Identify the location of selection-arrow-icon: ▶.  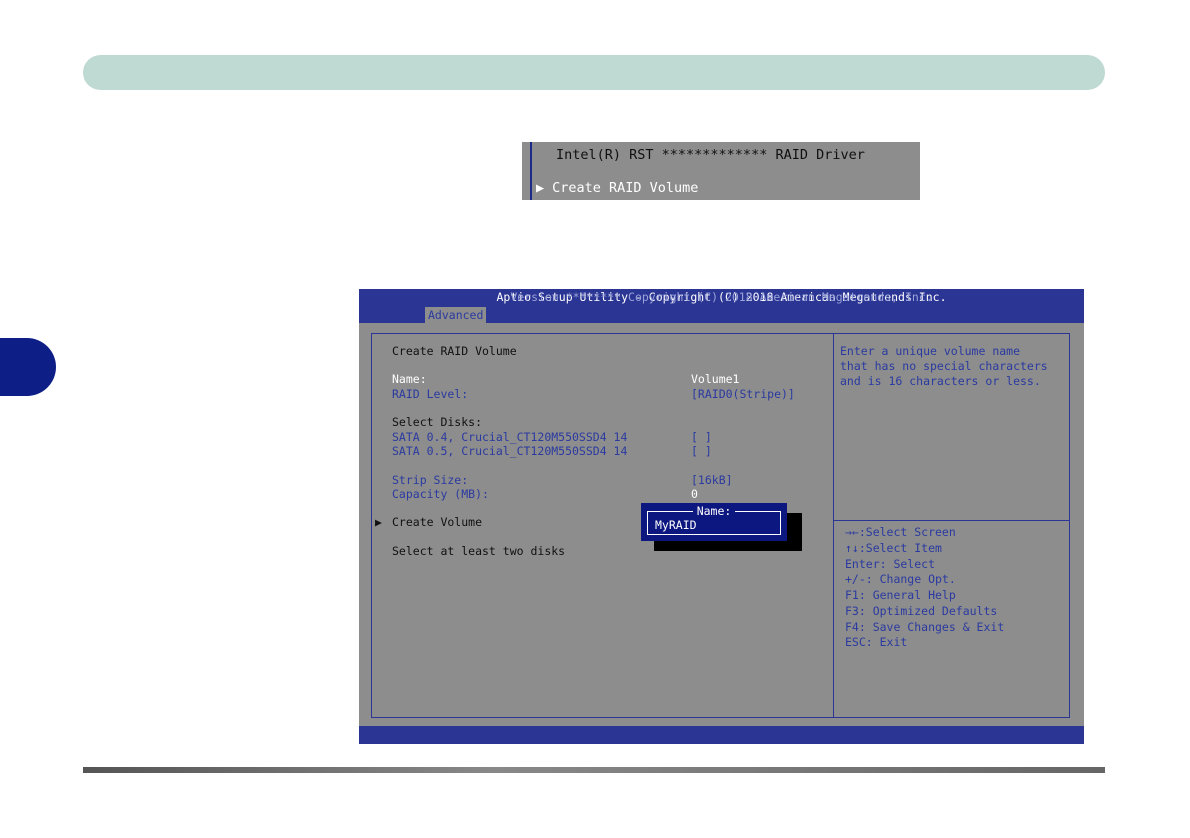
(378, 522).